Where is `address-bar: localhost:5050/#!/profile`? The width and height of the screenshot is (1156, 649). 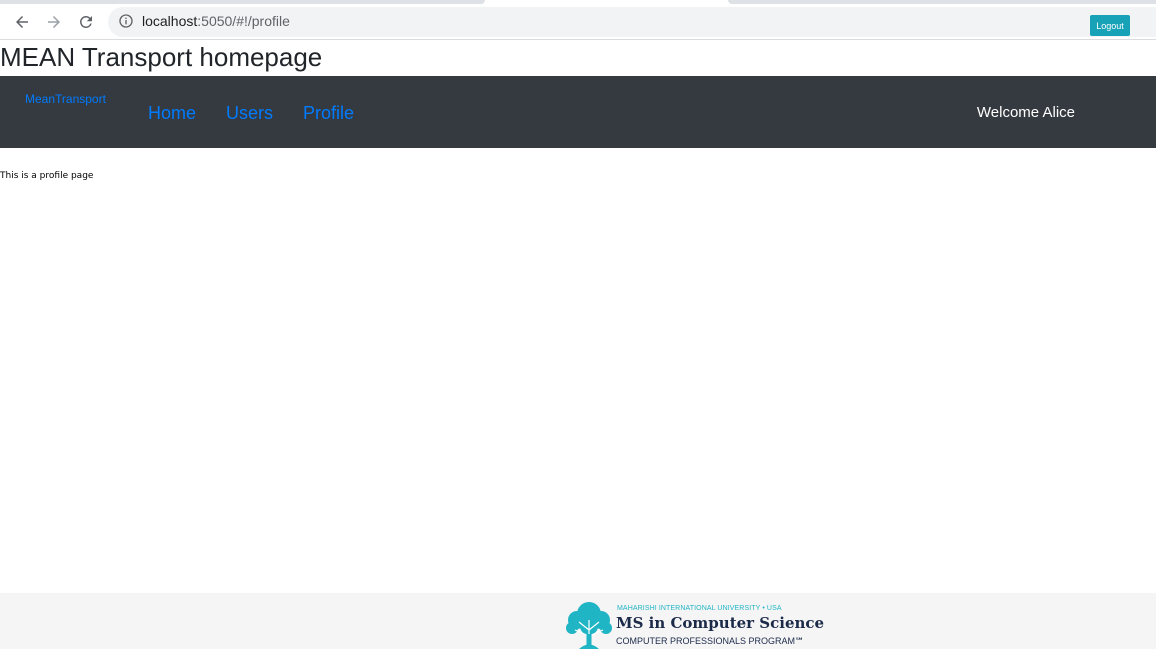
address-bar: localhost:5050/#!/profile is located at coordinates (632, 22).